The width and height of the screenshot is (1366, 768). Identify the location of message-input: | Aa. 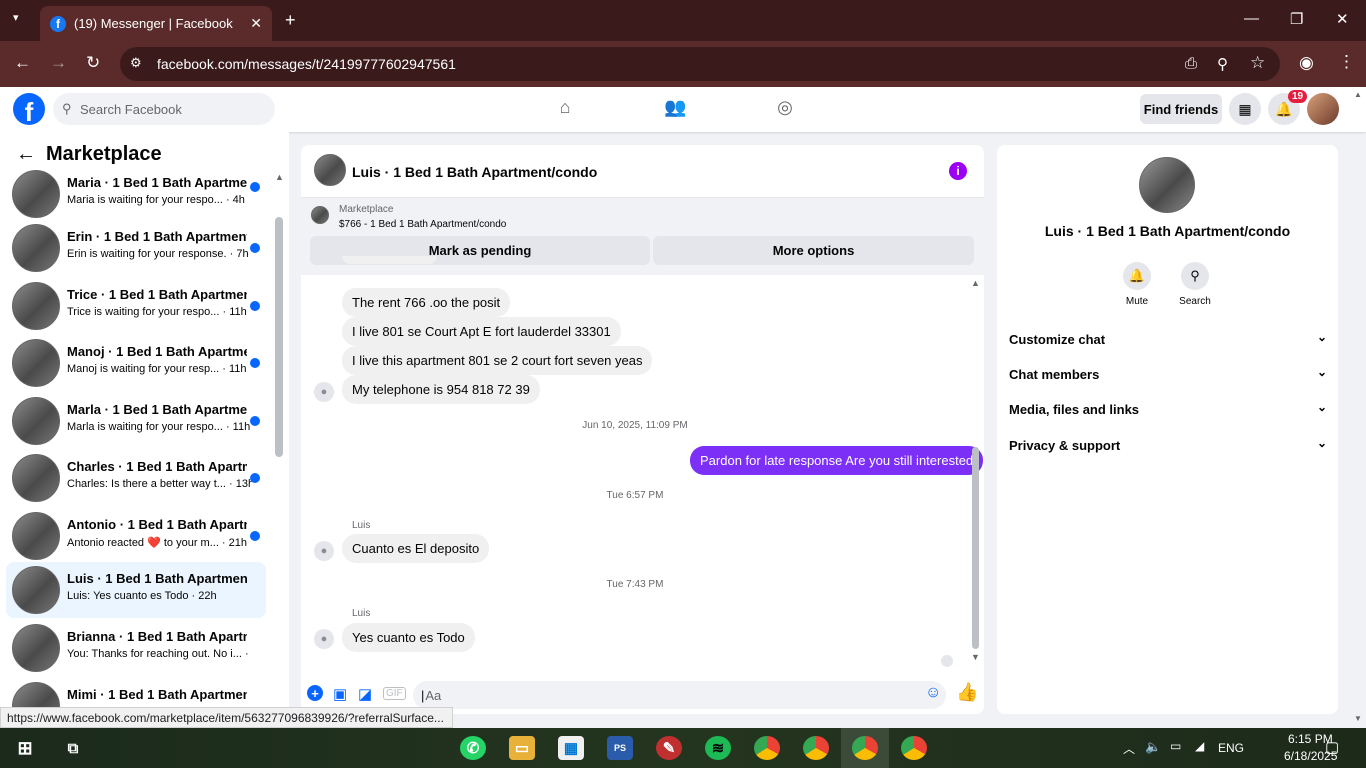
(679, 695).